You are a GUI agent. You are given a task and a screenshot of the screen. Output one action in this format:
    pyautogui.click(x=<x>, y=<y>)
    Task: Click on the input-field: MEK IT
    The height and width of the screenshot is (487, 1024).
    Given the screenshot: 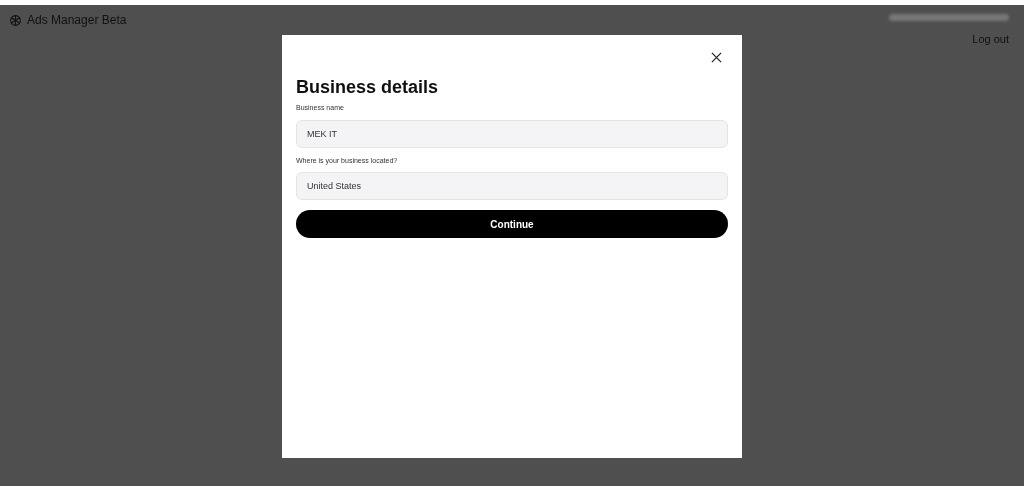 What is the action you would take?
    pyautogui.click(x=512, y=133)
    